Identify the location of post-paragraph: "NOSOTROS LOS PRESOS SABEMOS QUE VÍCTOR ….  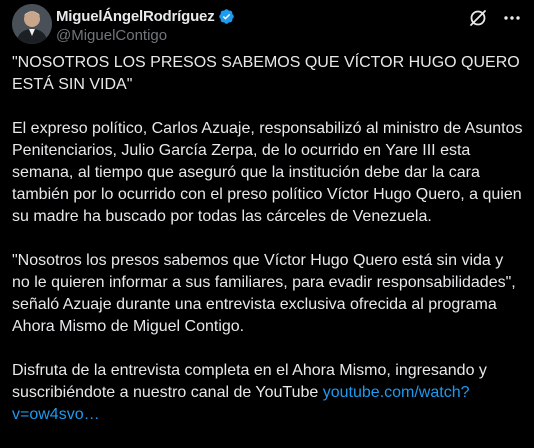
(266, 73).